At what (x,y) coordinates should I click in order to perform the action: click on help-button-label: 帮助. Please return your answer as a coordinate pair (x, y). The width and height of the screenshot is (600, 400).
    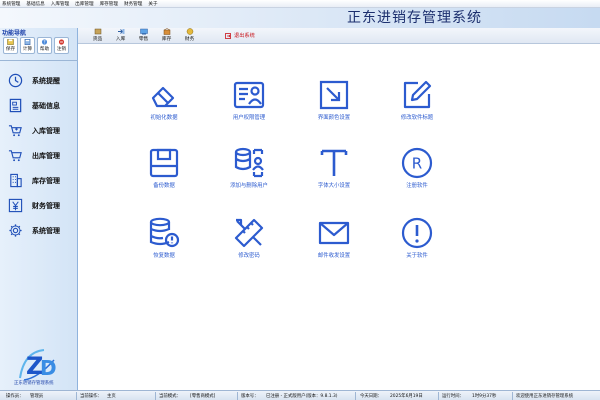
    Looking at the image, I should click on (44, 49).